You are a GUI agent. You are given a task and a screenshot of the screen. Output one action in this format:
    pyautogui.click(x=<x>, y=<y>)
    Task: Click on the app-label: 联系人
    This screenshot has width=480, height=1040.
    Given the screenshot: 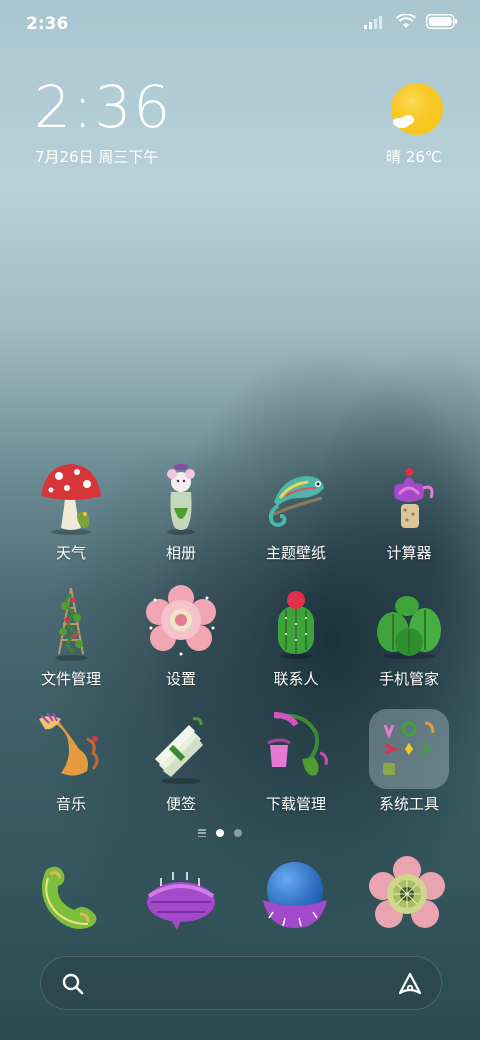 What is the action you would take?
    pyautogui.click(x=296, y=679)
    